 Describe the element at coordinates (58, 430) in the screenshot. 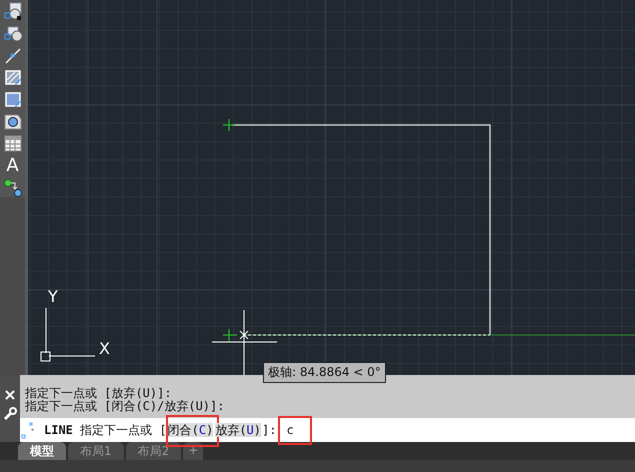

I see `command-name: LINE` at that location.